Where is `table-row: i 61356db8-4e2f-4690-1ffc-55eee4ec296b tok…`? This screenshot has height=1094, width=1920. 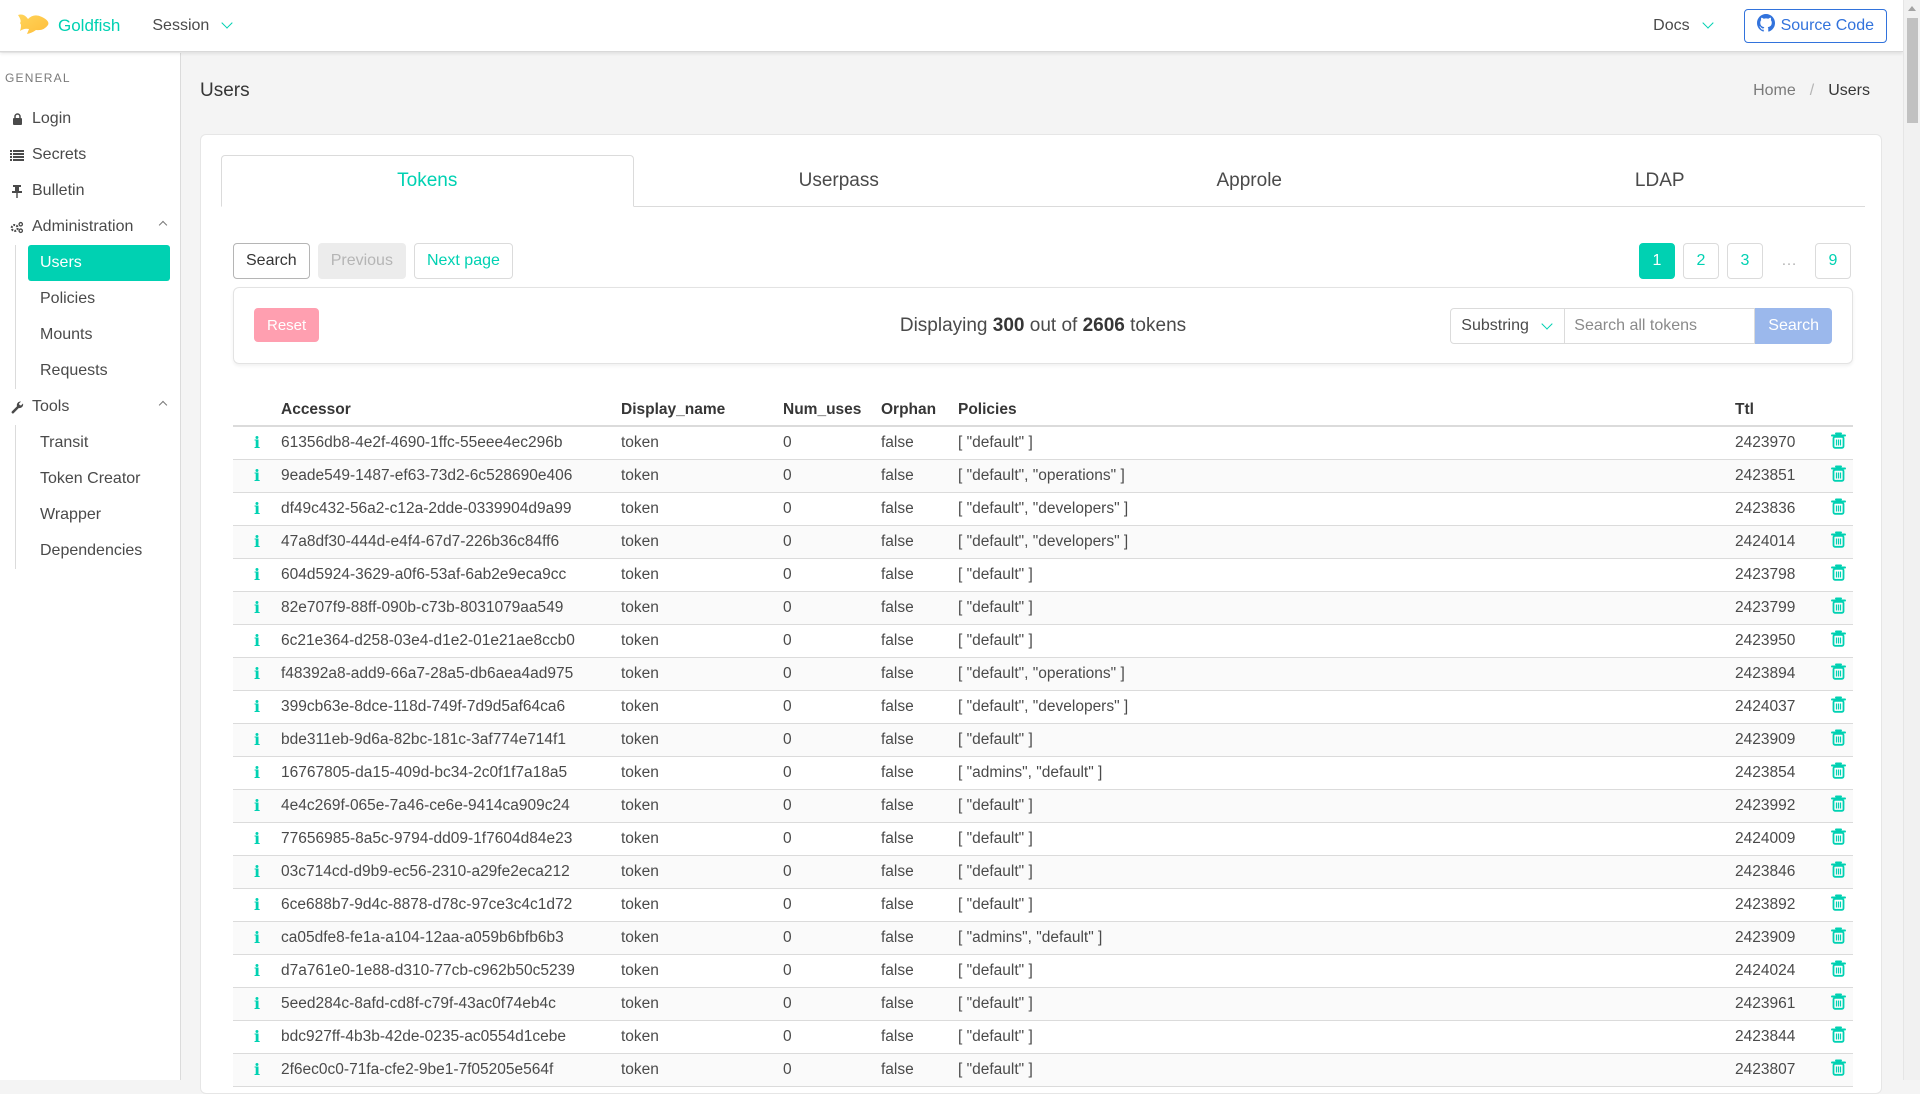
table-row: i 61356db8-4e2f-4690-1ffc-55eee4ec296b tok… is located at coordinates (1043, 443).